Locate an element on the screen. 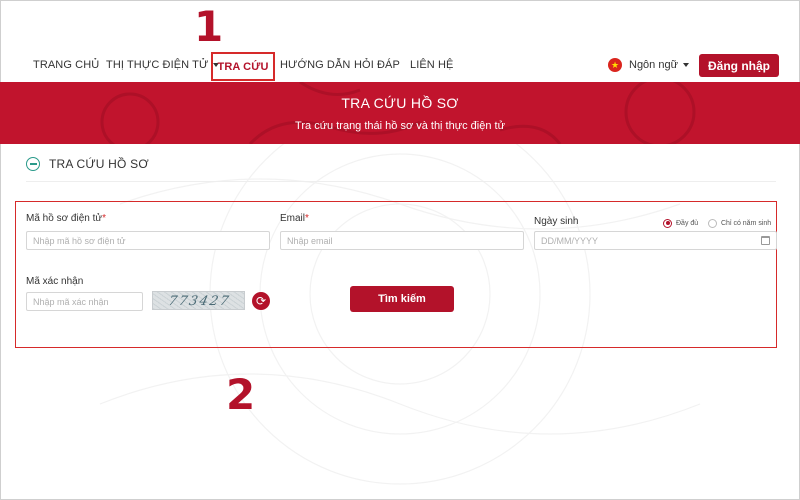  dob-full-label: Đầy đủ is located at coordinates (687, 223).